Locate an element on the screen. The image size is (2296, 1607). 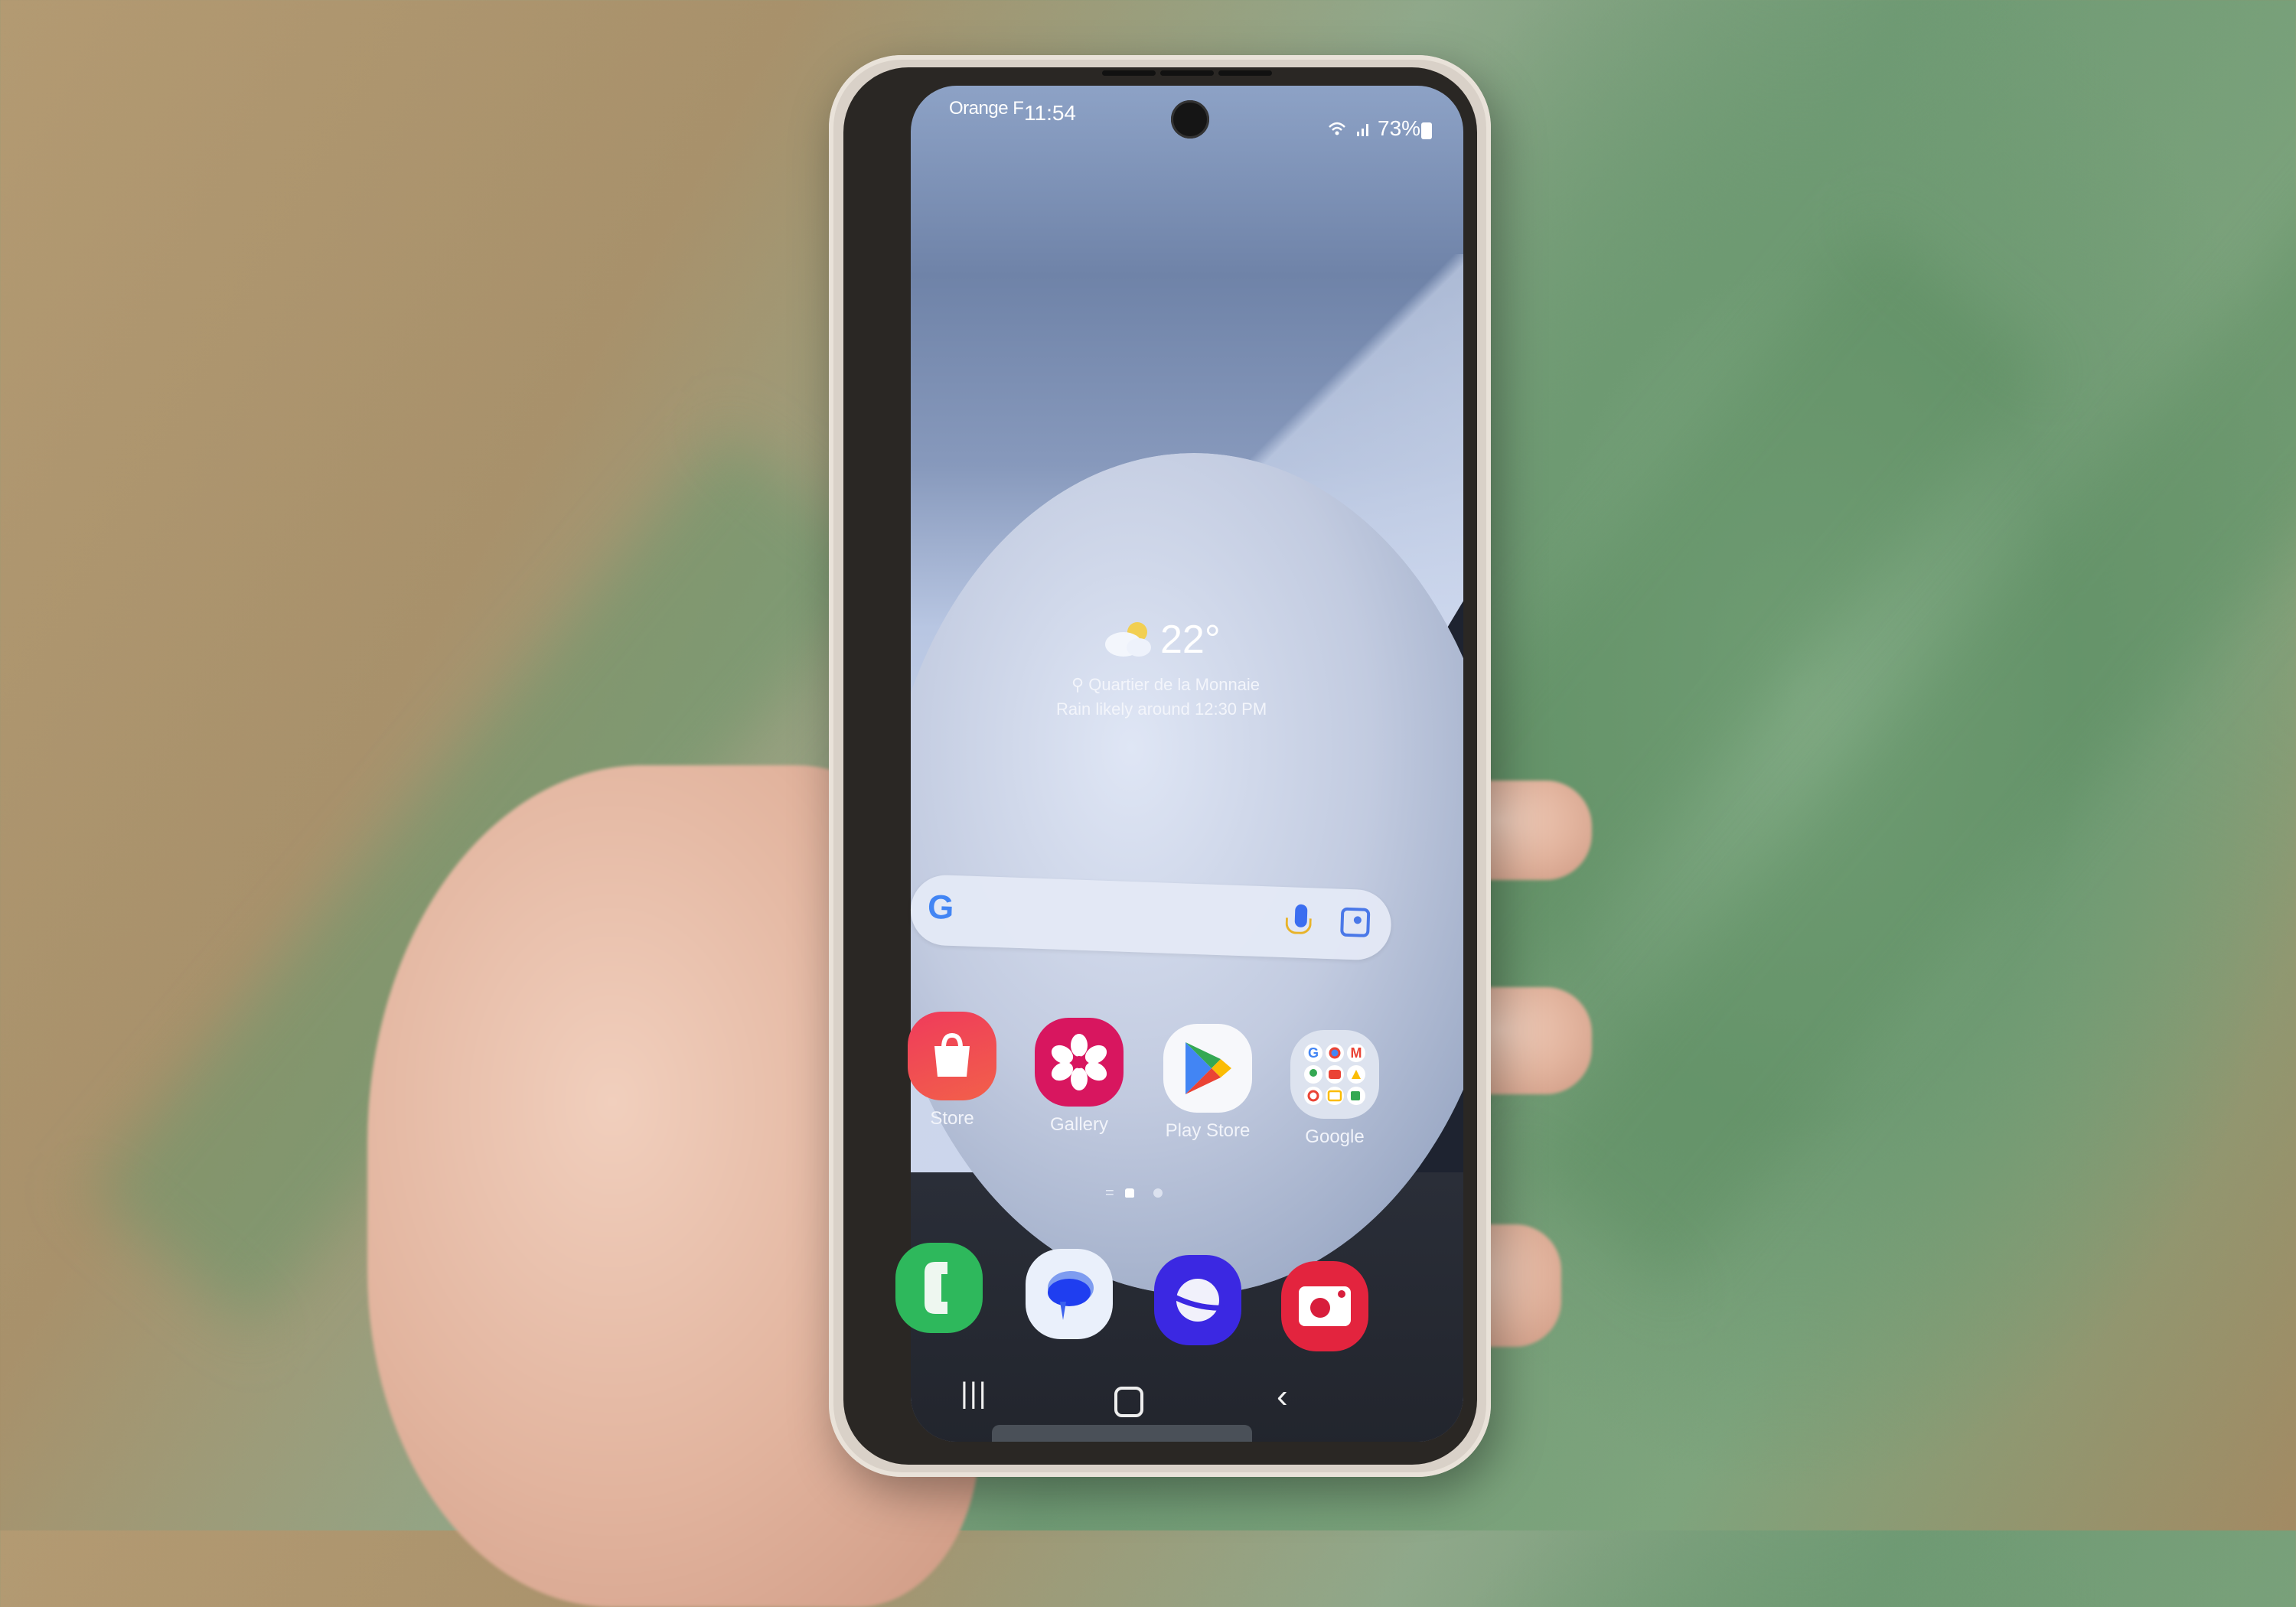
play-triangle-icon is located at coordinates (1207, 1068).